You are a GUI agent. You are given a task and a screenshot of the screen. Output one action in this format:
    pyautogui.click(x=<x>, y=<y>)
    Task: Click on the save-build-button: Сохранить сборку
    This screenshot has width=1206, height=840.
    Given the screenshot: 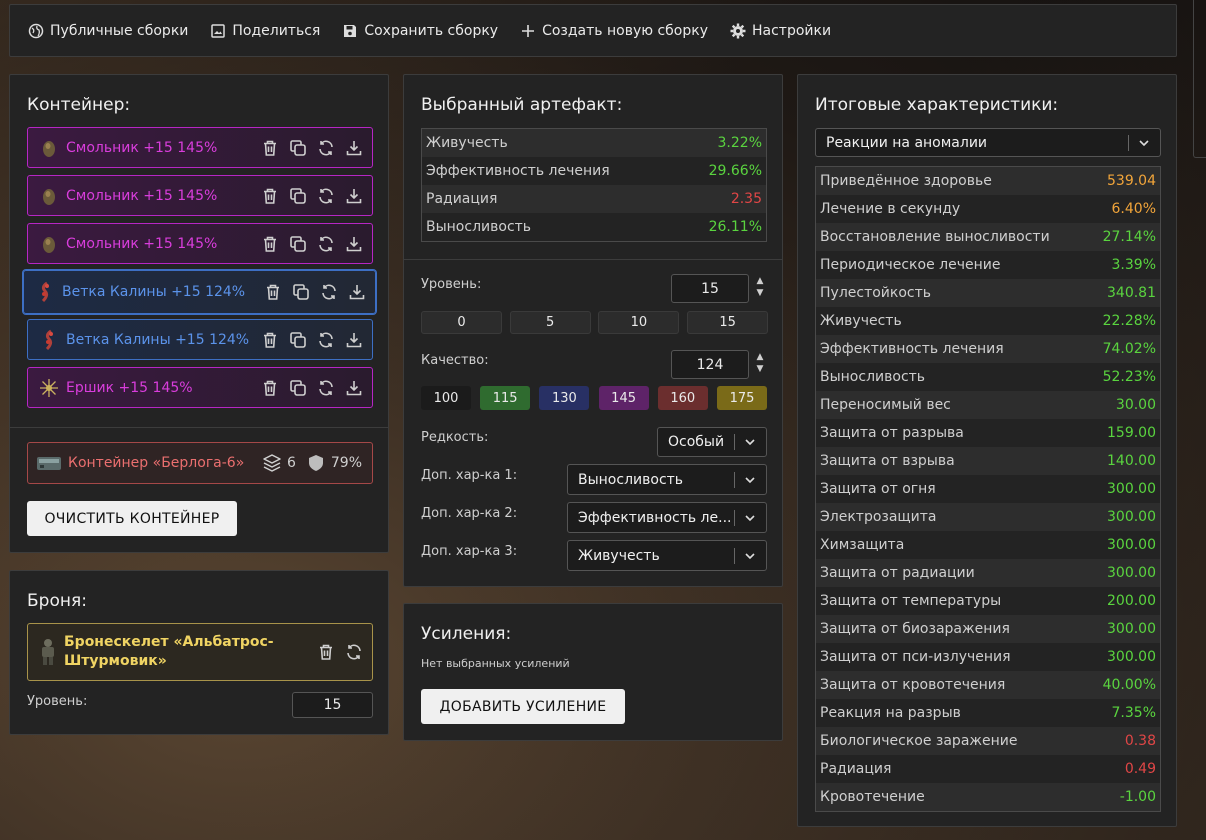 What is the action you would take?
    pyautogui.click(x=420, y=31)
    